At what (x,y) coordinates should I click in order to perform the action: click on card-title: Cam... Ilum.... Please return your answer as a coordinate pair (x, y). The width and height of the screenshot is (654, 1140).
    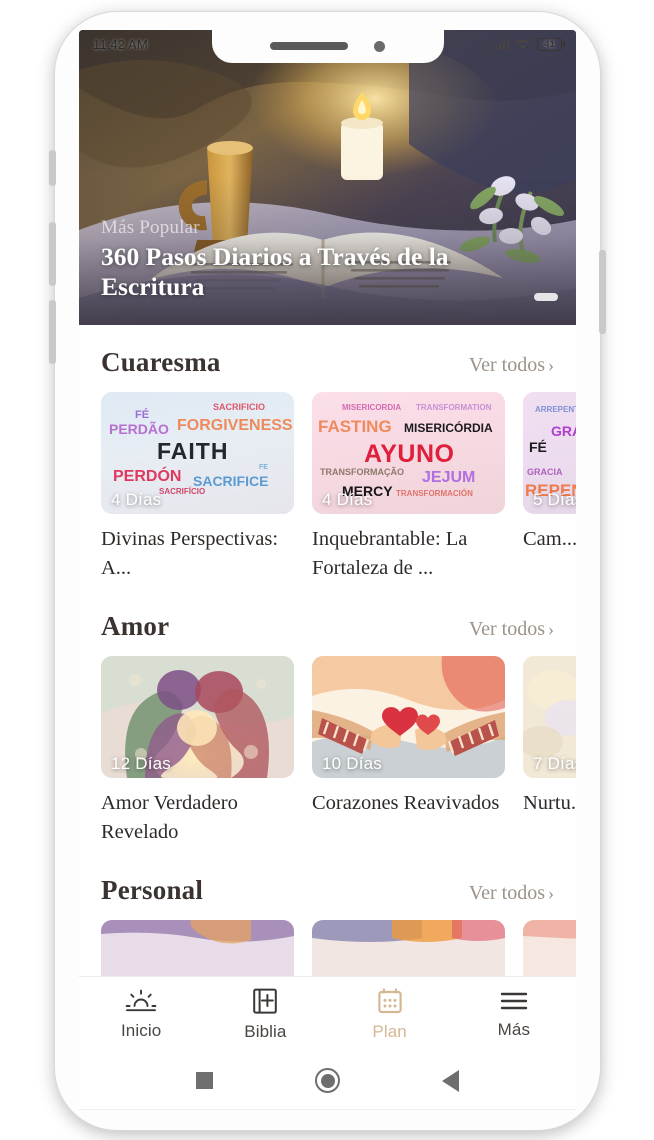
    Looking at the image, I should click on (549, 539).